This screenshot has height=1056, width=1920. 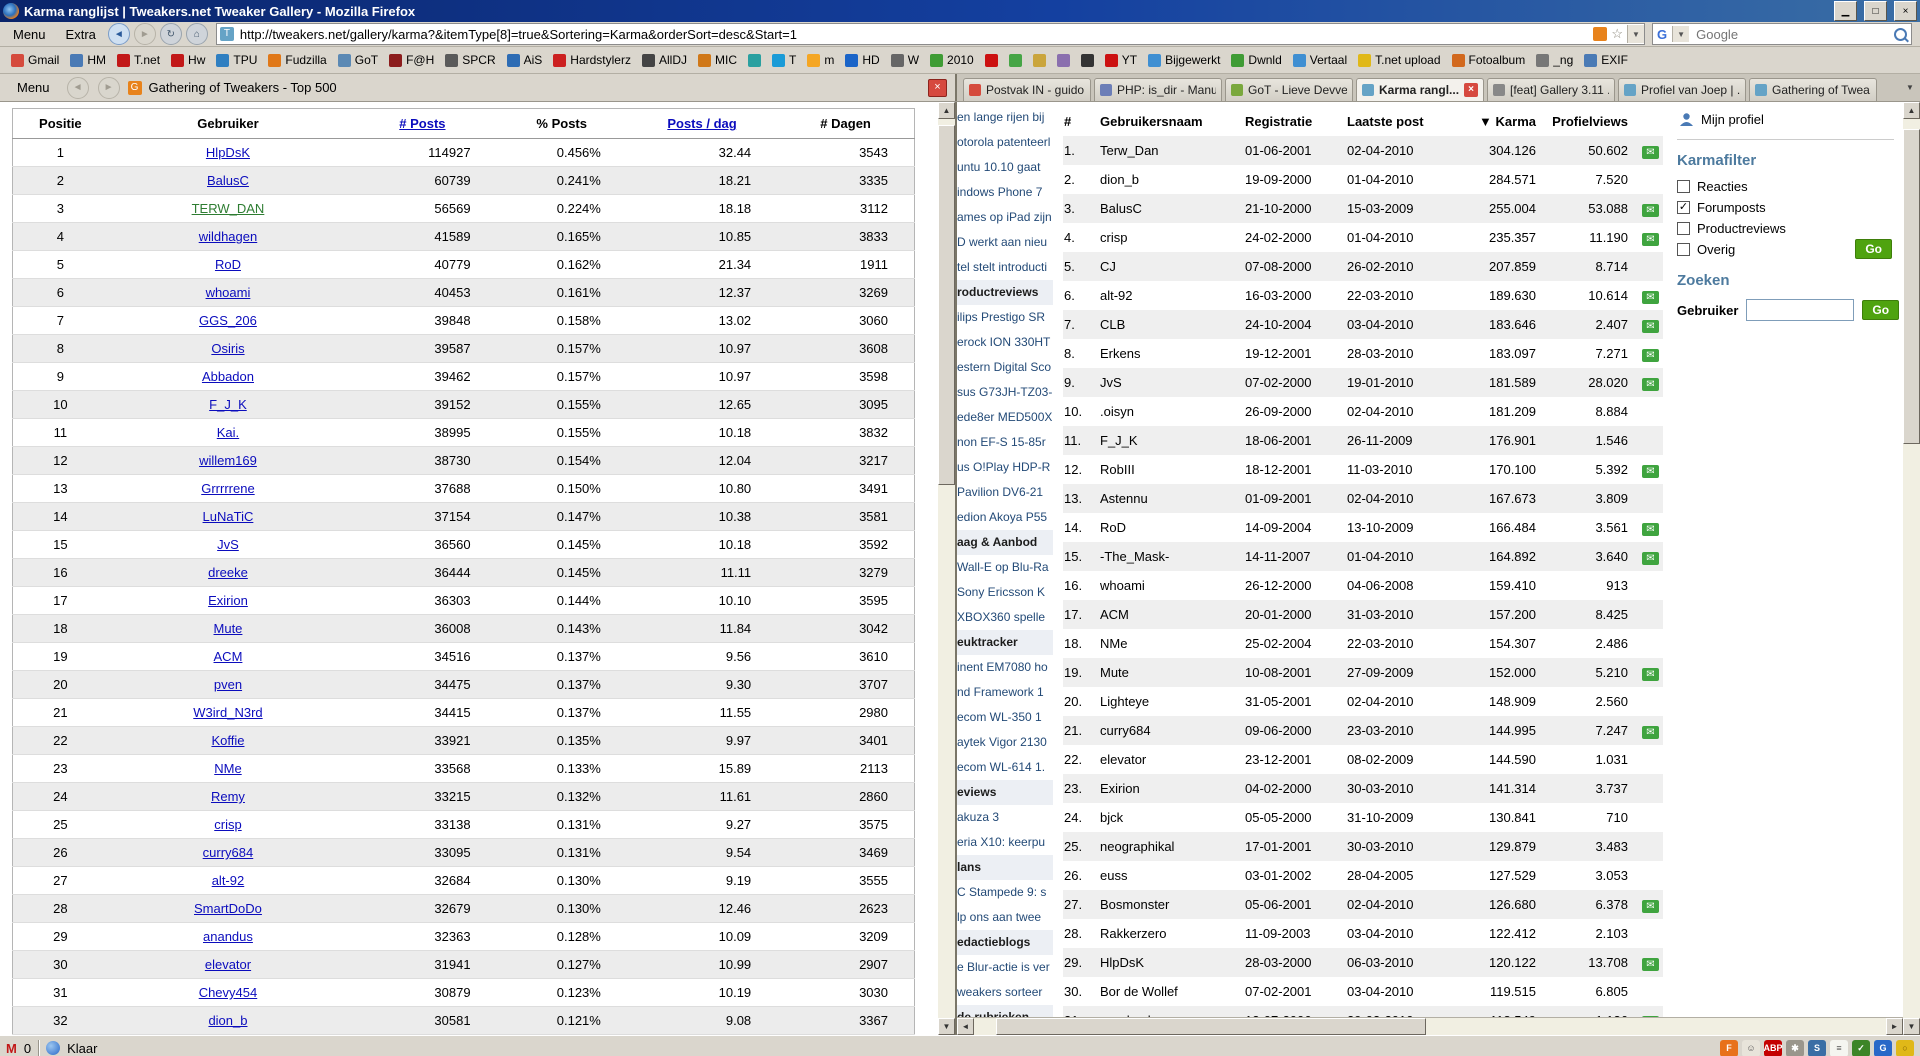 What do you see at coordinates (1911, 110) in the screenshot?
I see `main-scroll-up-button: ▲` at bounding box center [1911, 110].